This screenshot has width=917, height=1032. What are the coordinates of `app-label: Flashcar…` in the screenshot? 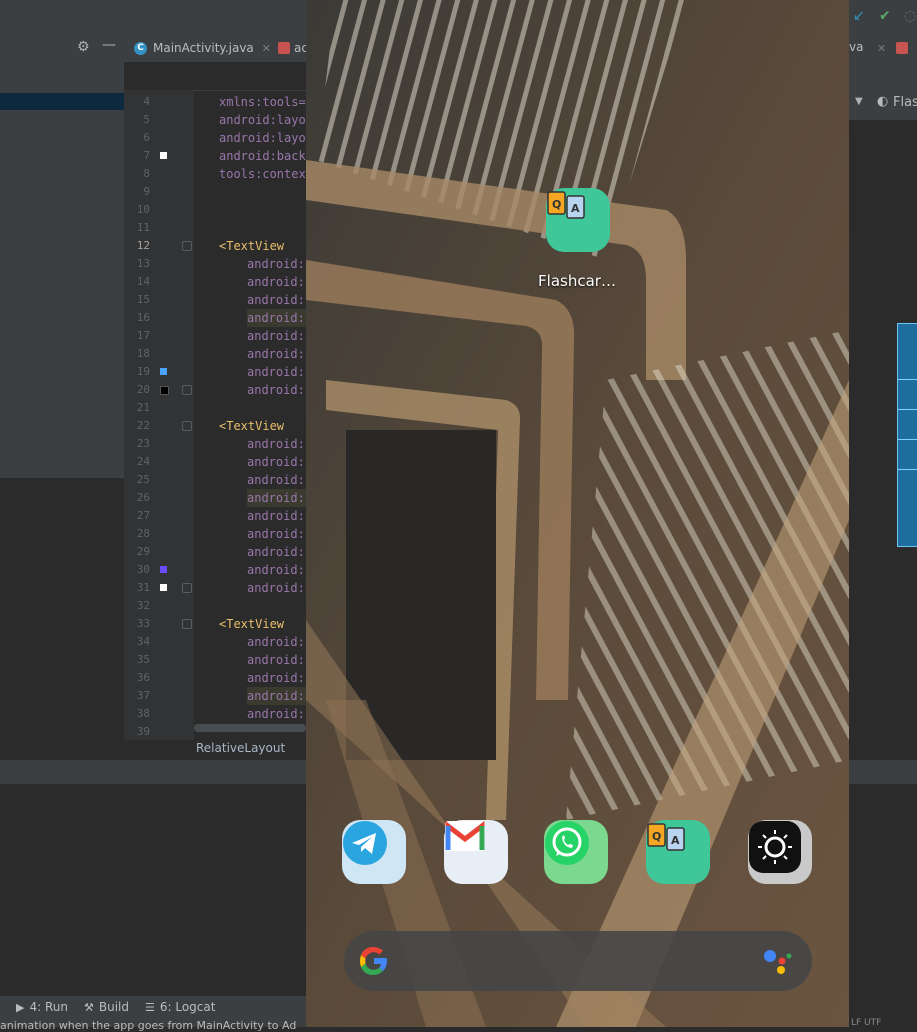 It's located at (577, 281).